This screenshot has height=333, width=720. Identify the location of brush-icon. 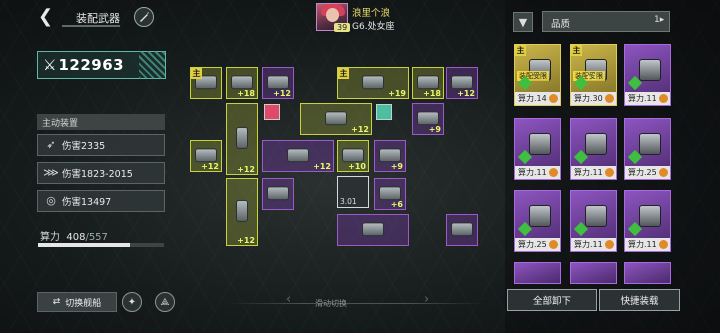
(144, 17).